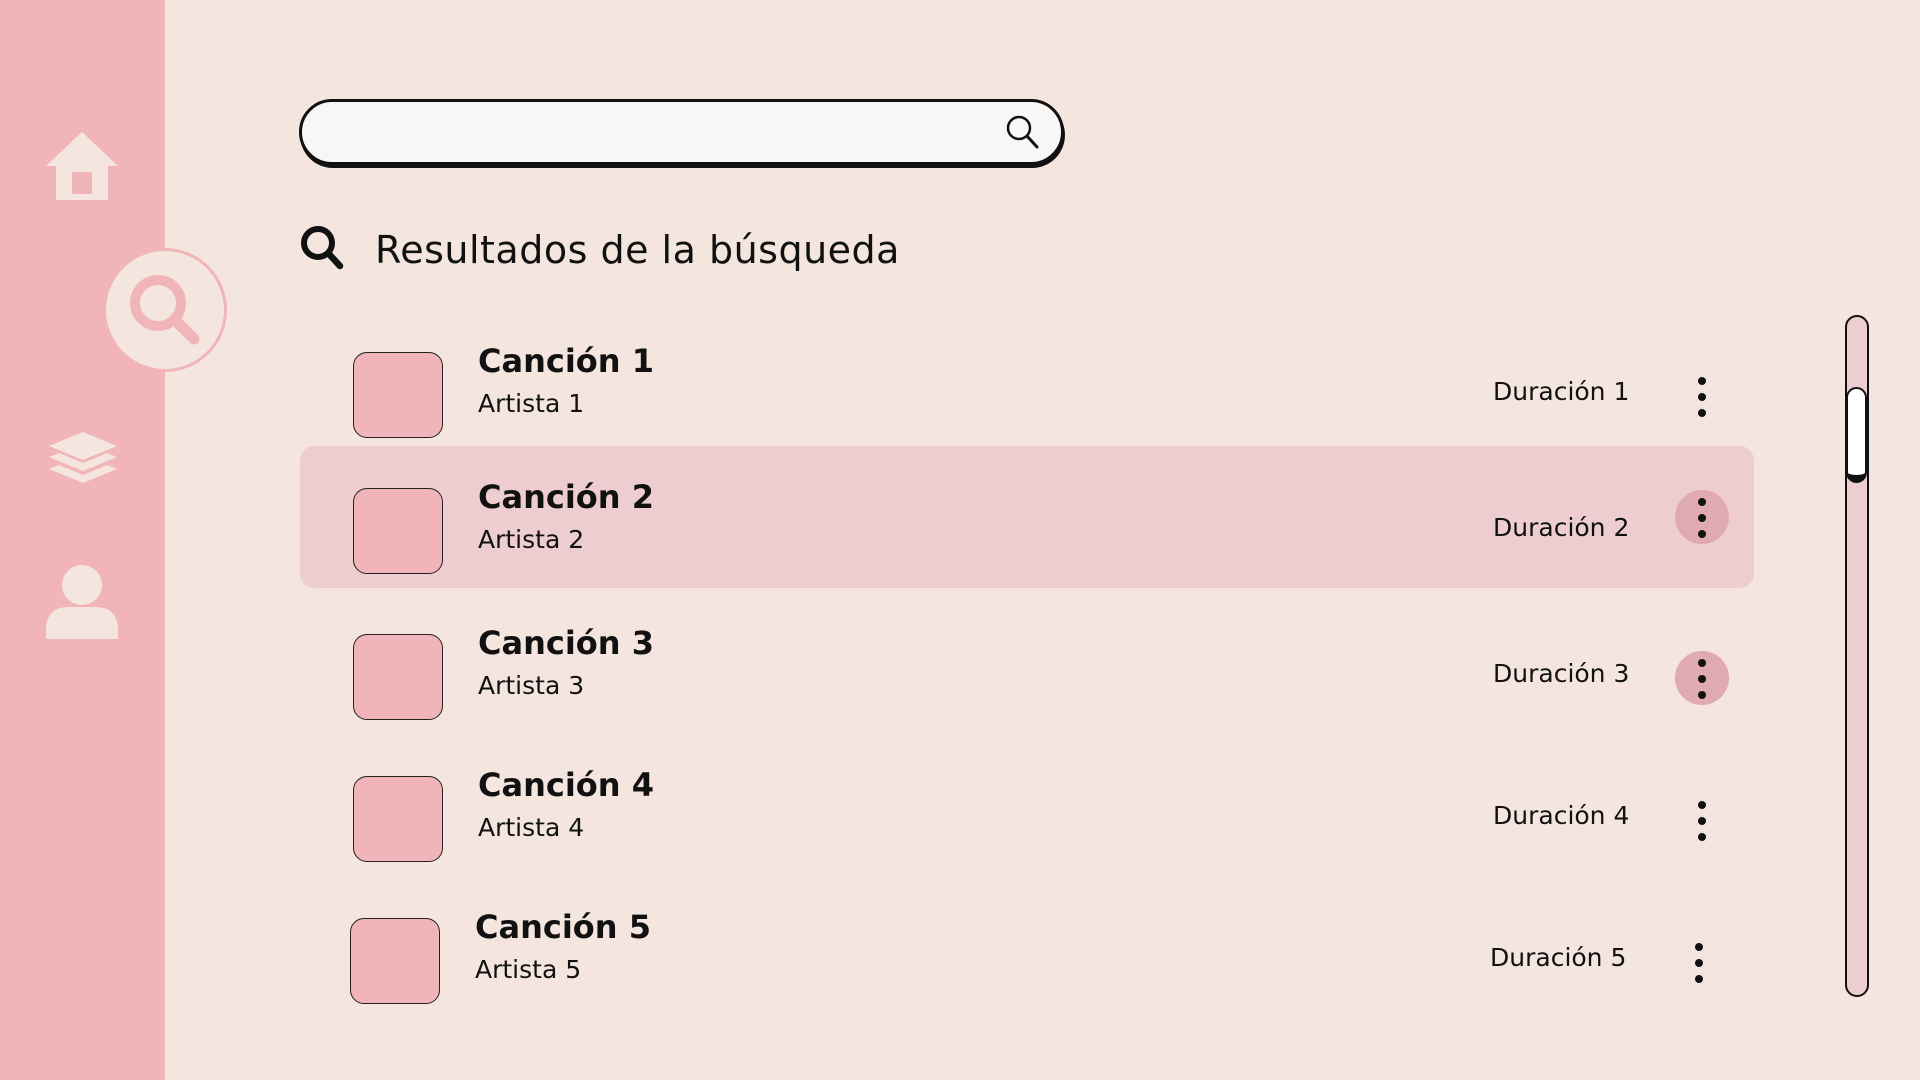 The width and height of the screenshot is (1920, 1080). I want to click on song-title: Canción 5, so click(563, 927).